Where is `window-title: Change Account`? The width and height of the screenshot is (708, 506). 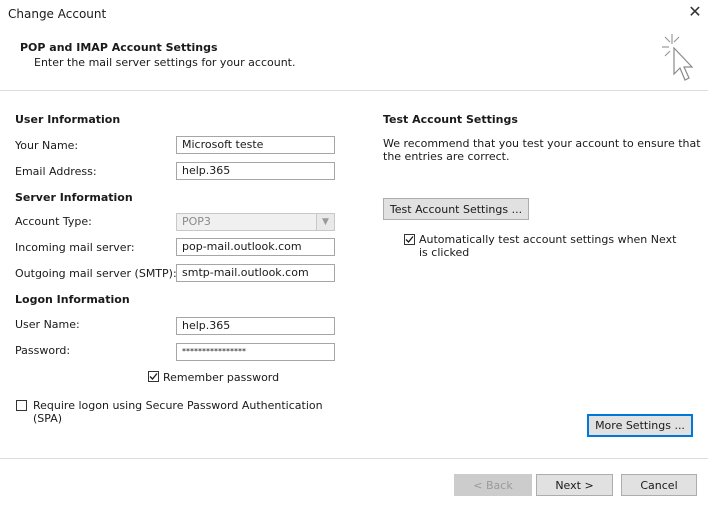 window-title: Change Account is located at coordinates (57, 14).